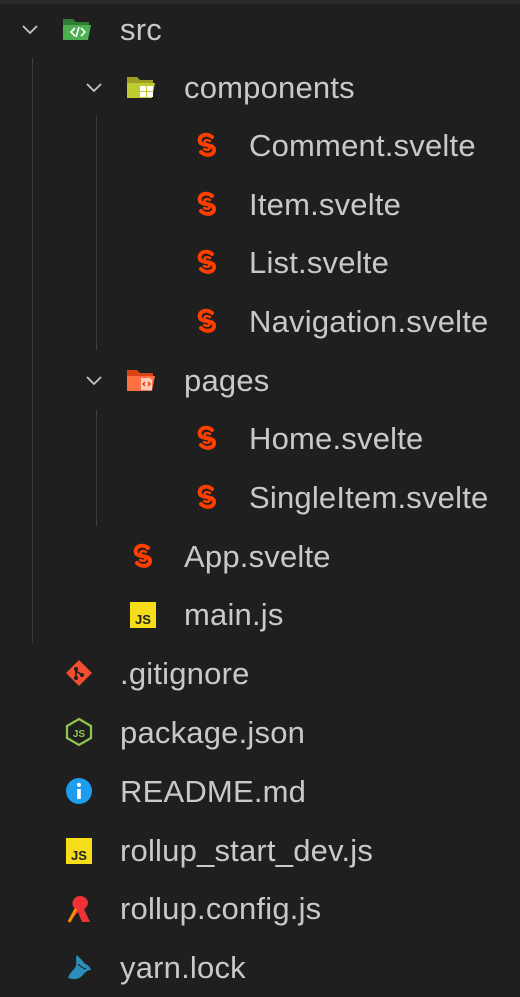  I want to click on tree-label-gitignore: .gitignore, so click(185, 673).